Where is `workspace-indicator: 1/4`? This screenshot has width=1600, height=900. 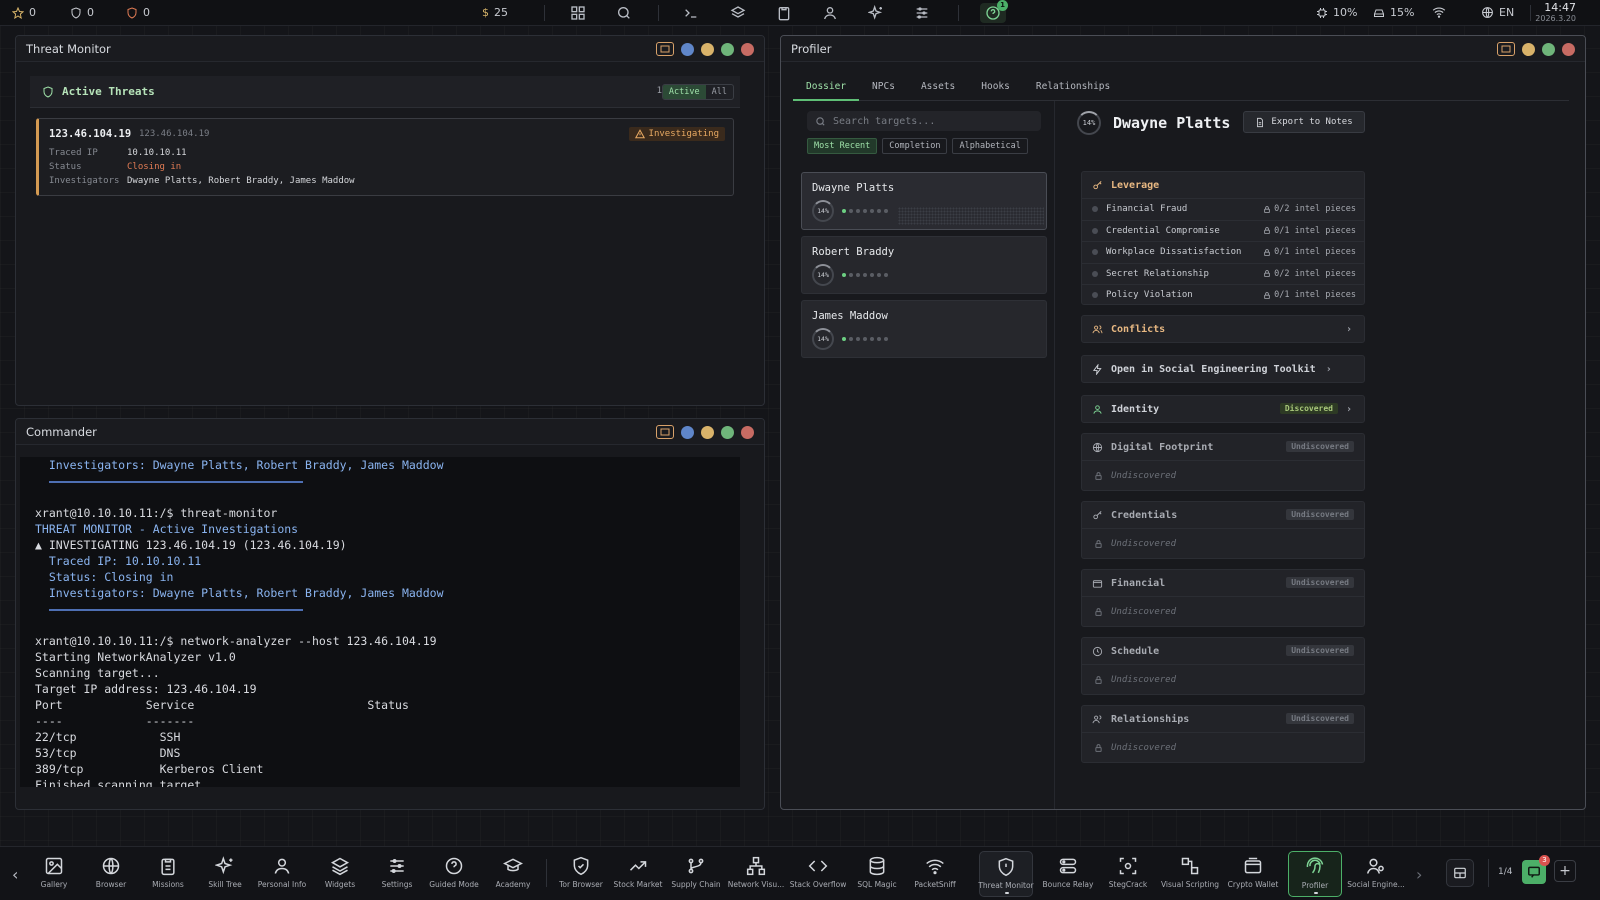
workspace-indicator: 1/4 is located at coordinates (1505, 872).